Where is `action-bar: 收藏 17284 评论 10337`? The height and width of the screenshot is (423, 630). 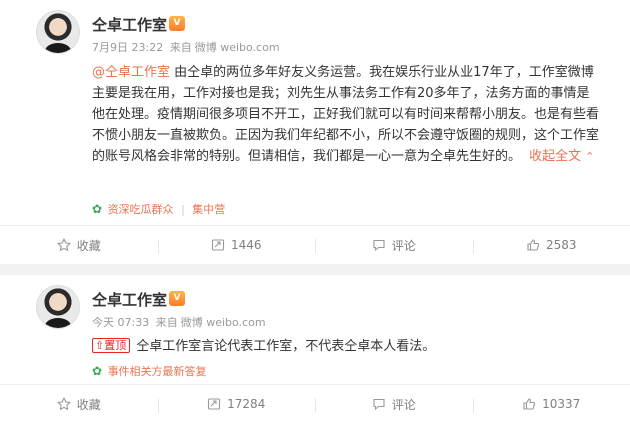 action-bar: 收藏 17284 评论 10337 is located at coordinates (315, 403).